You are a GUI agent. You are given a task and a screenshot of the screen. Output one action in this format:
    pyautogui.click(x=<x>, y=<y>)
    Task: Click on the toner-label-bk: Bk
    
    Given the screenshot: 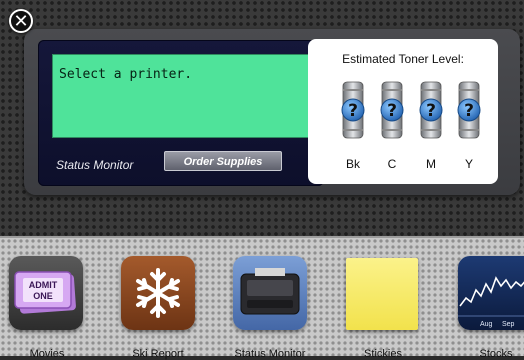 What is the action you would take?
    pyautogui.click(x=352, y=164)
    